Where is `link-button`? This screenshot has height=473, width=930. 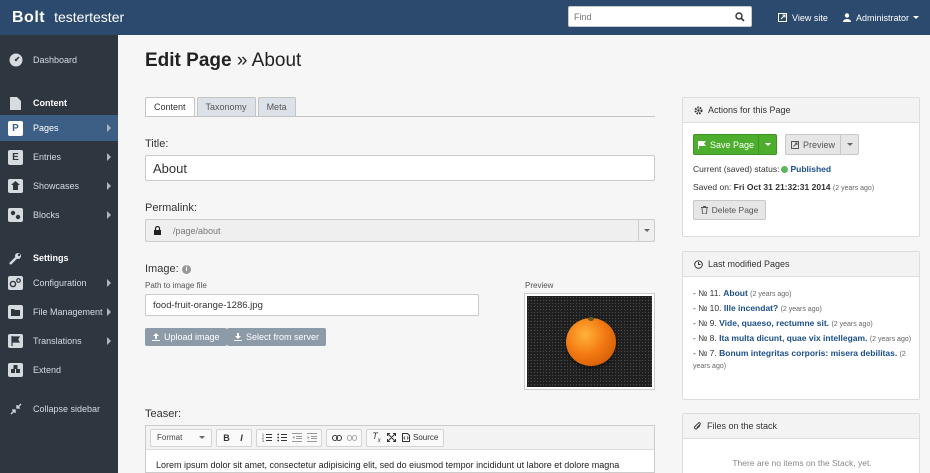 link-button is located at coordinates (336, 438).